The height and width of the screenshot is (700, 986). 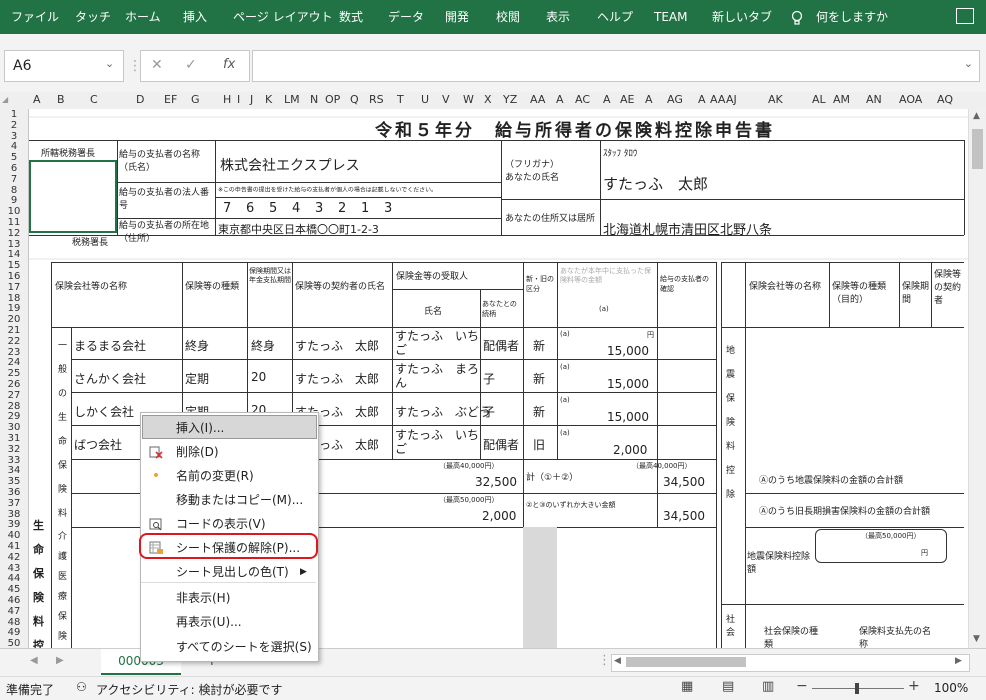 What do you see at coordinates (14, 590) in the screenshot?
I see `row-header-cell: 45` at bounding box center [14, 590].